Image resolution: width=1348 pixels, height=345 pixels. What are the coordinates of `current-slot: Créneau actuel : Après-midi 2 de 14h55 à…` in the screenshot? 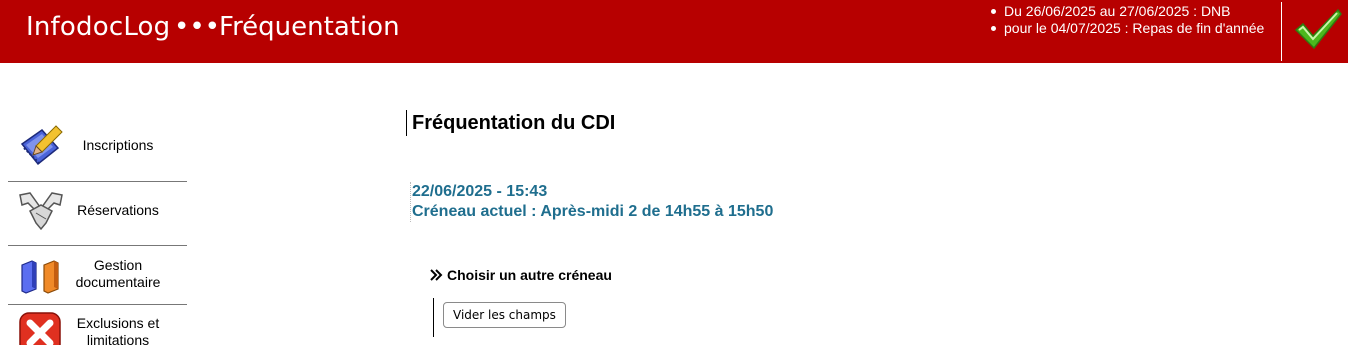 It's located at (593, 211).